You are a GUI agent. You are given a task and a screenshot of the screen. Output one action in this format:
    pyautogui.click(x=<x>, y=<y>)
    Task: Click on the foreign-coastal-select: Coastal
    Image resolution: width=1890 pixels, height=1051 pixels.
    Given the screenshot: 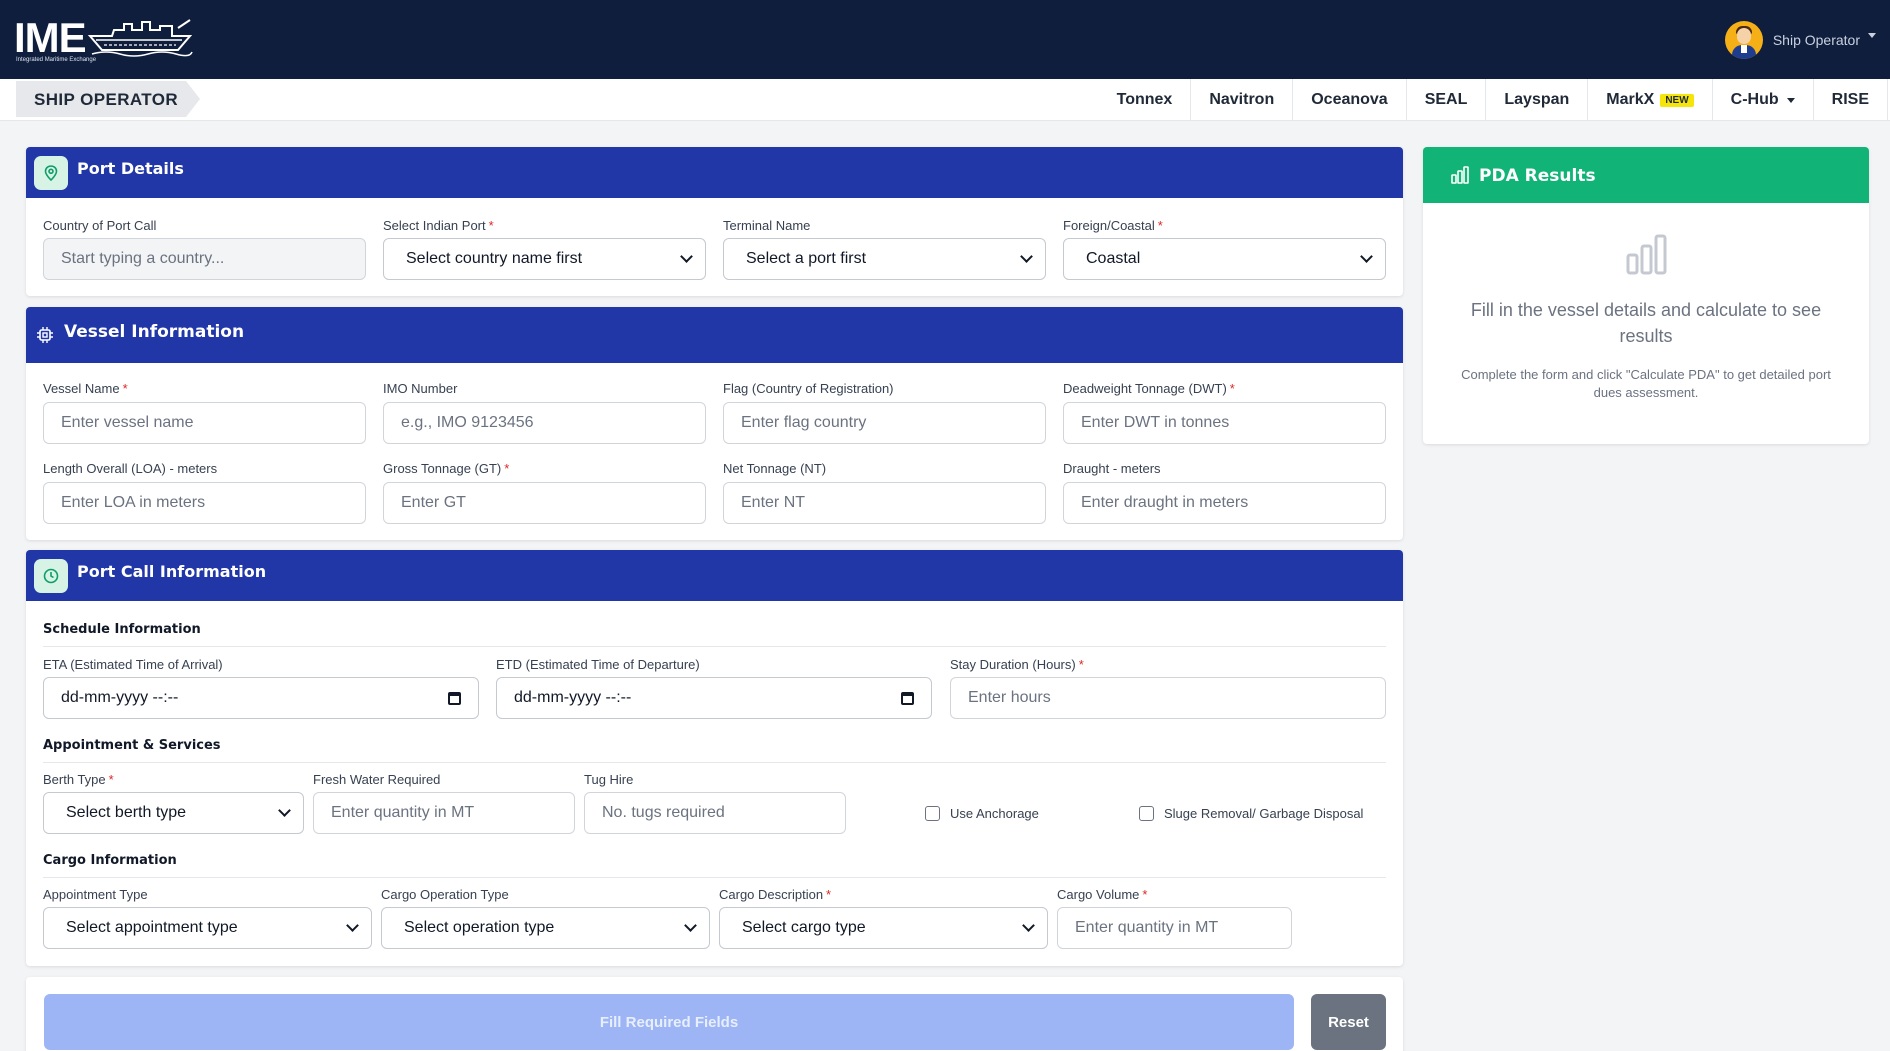 What is the action you would take?
    pyautogui.click(x=1224, y=259)
    